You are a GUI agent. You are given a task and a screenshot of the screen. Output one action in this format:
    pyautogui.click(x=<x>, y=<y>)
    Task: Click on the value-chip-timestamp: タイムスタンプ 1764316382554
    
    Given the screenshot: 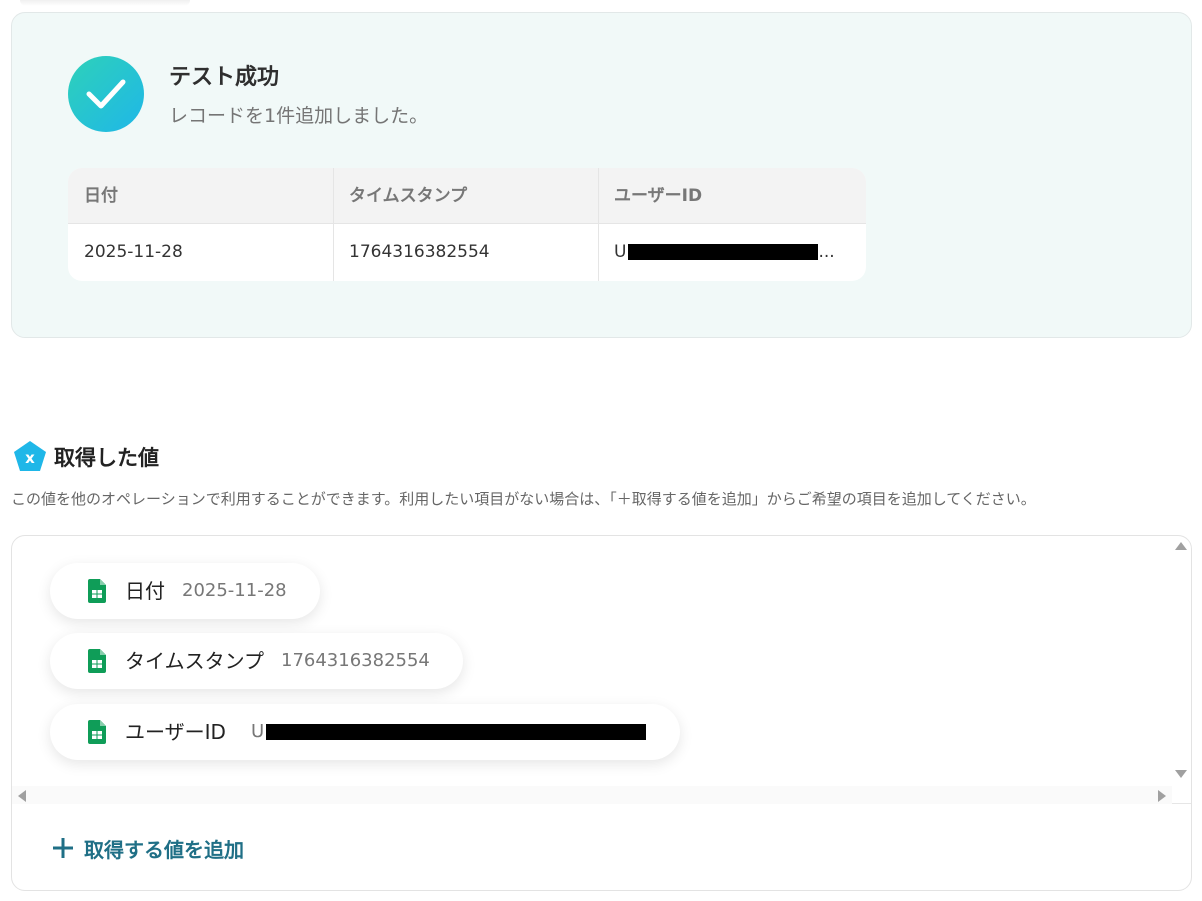 What is the action you would take?
    pyautogui.click(x=256, y=661)
    